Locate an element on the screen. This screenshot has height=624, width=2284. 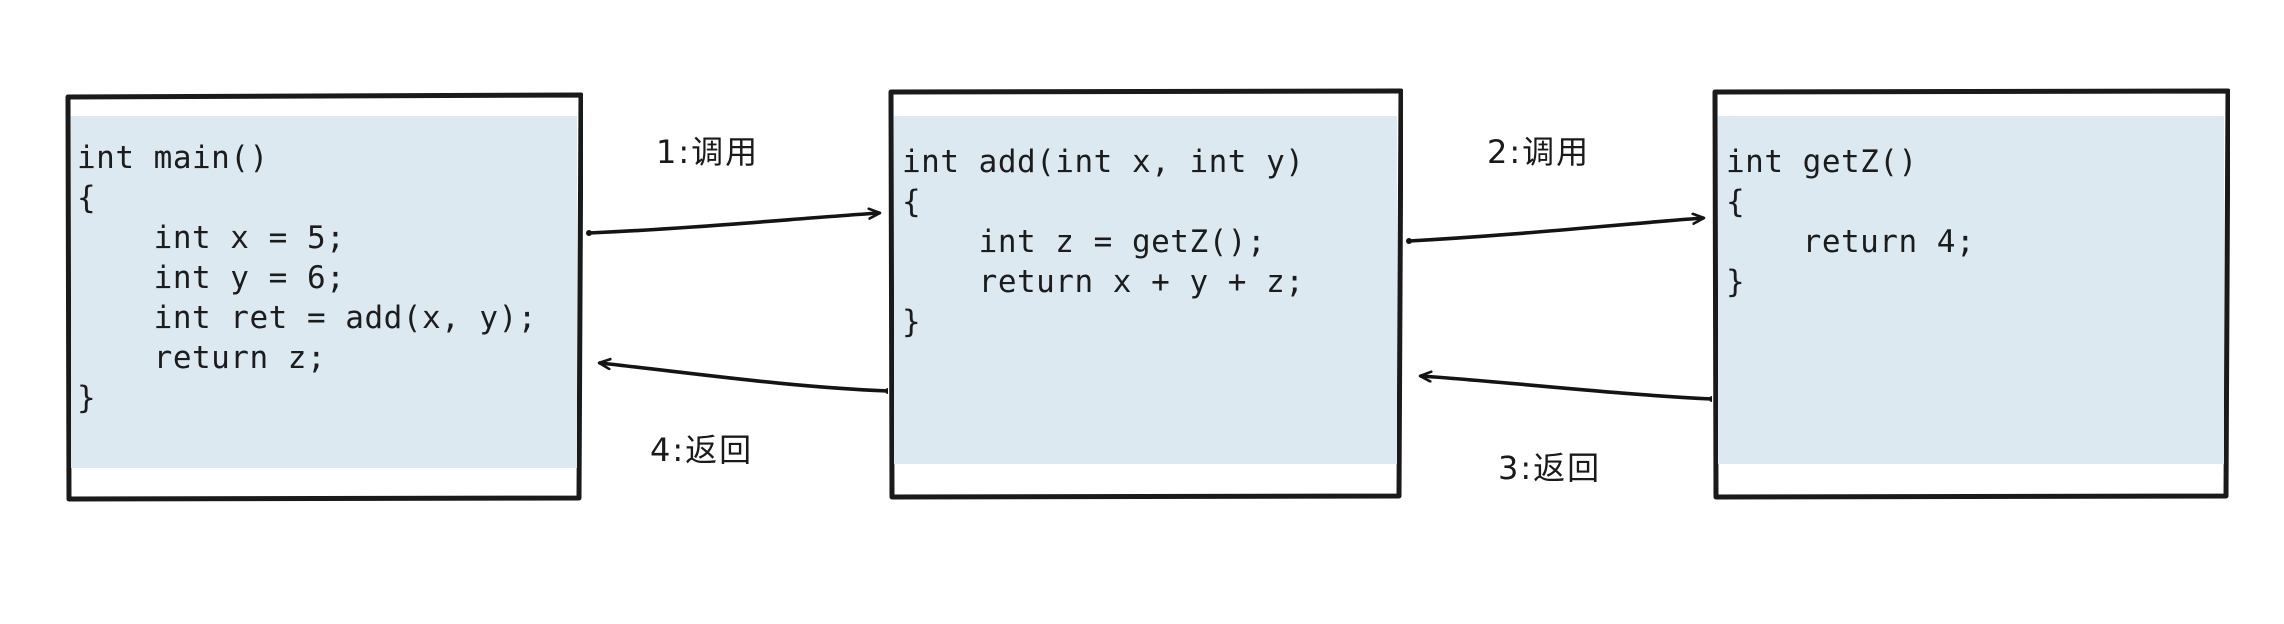
getz-function-box: int getZ() { return 4; } is located at coordinates (1971, 294).